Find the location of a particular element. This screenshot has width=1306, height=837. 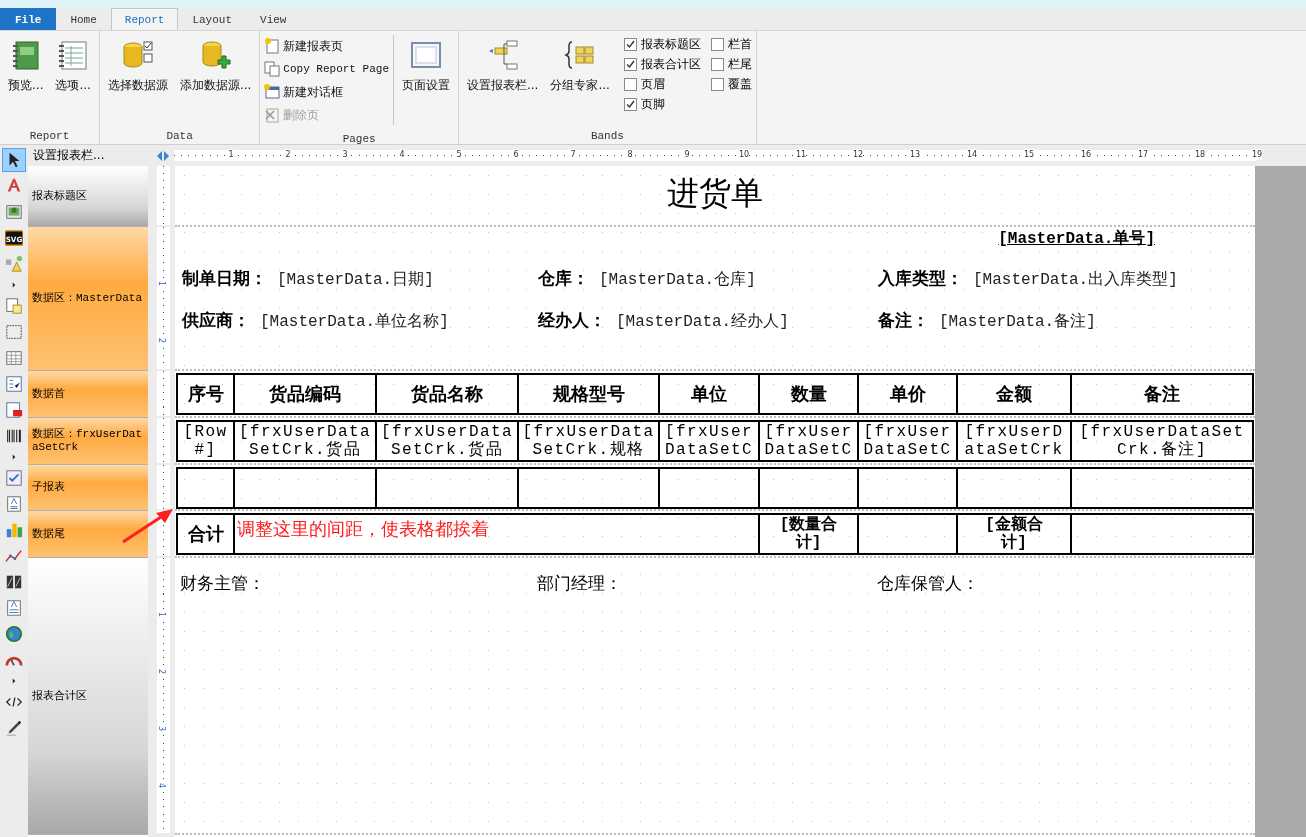

ruler-number: 14 is located at coordinates (972, 154).